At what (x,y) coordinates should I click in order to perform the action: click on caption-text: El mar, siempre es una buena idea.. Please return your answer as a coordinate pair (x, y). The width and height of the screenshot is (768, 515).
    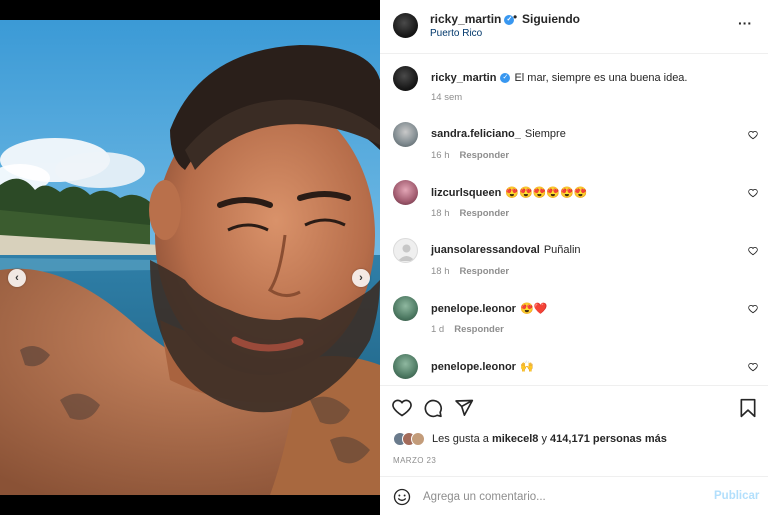
    Looking at the image, I should click on (601, 78).